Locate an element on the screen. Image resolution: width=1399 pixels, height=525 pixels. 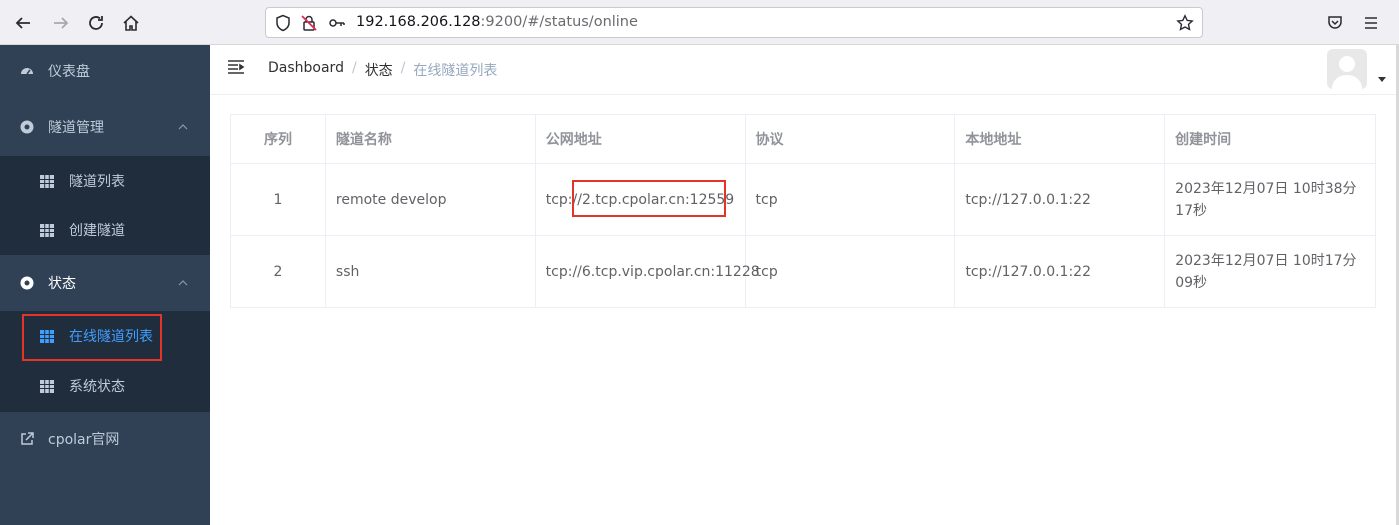
breadcrumb-dashboard: Dashboard is located at coordinates (306, 70).